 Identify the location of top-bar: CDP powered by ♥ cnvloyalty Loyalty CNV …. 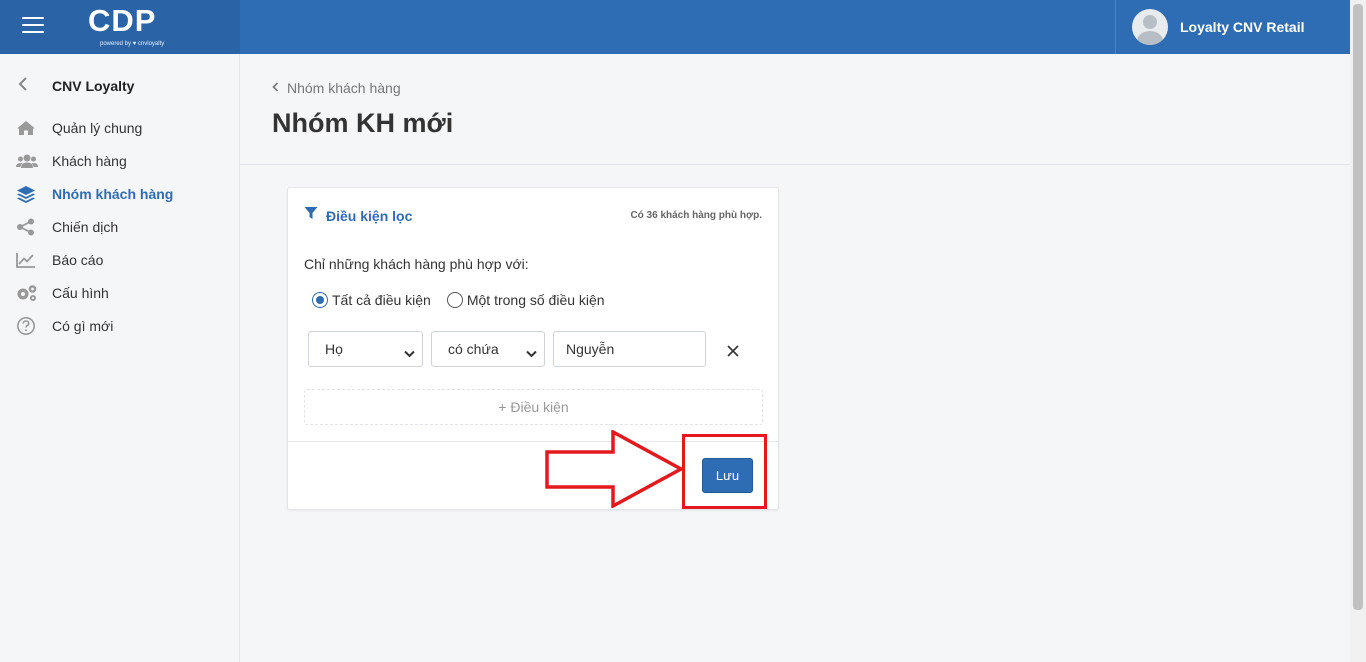
(683, 27).